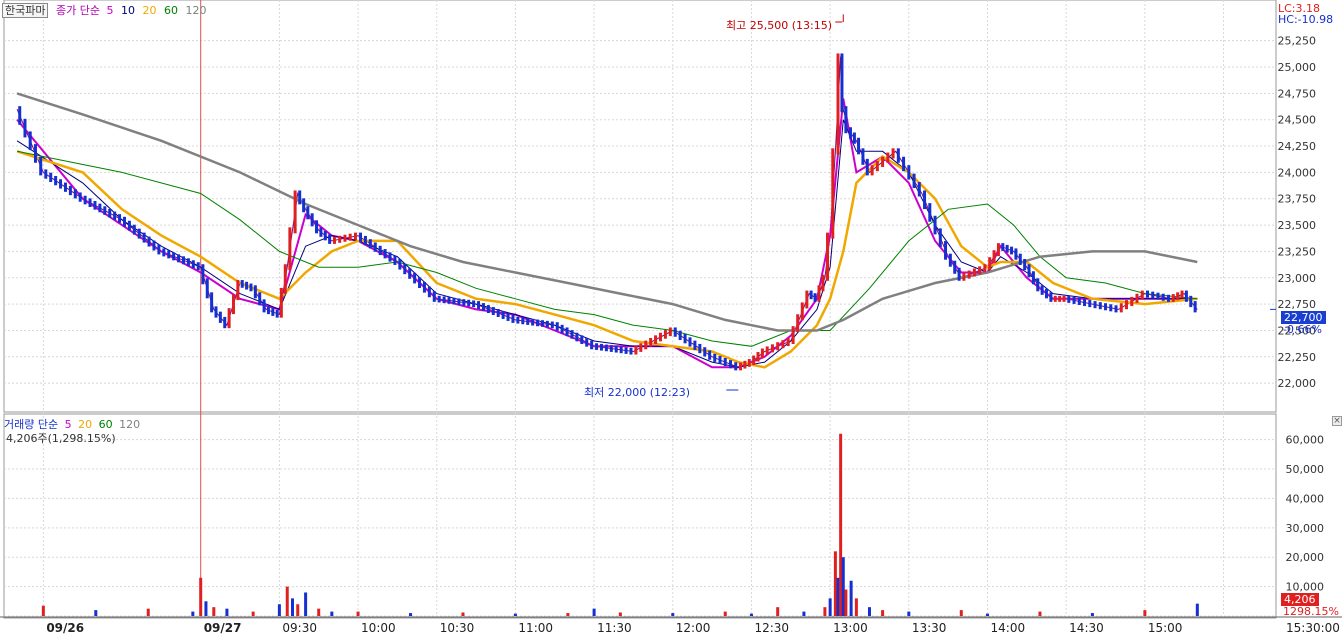 This screenshot has width=1342, height=641. Describe the element at coordinates (1297, 67) in the screenshot. I see `price-tick-label: 25,000` at that location.